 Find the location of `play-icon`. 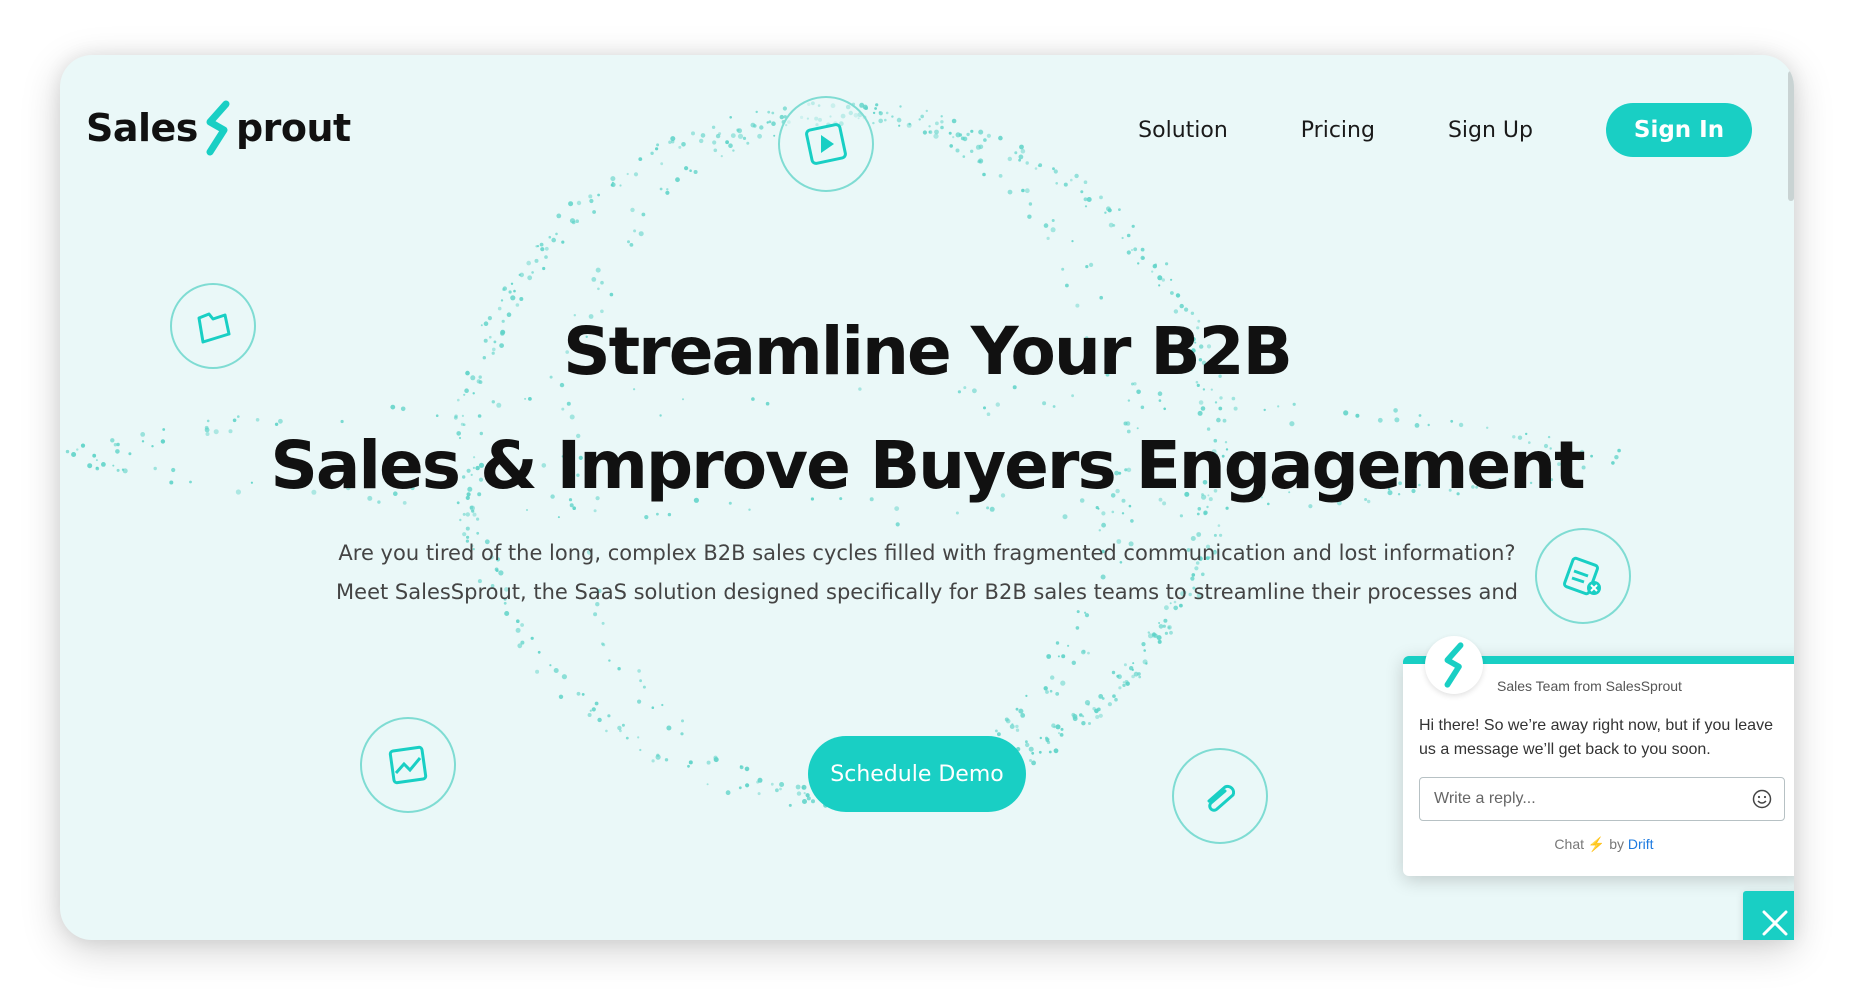

play-icon is located at coordinates (826, 144).